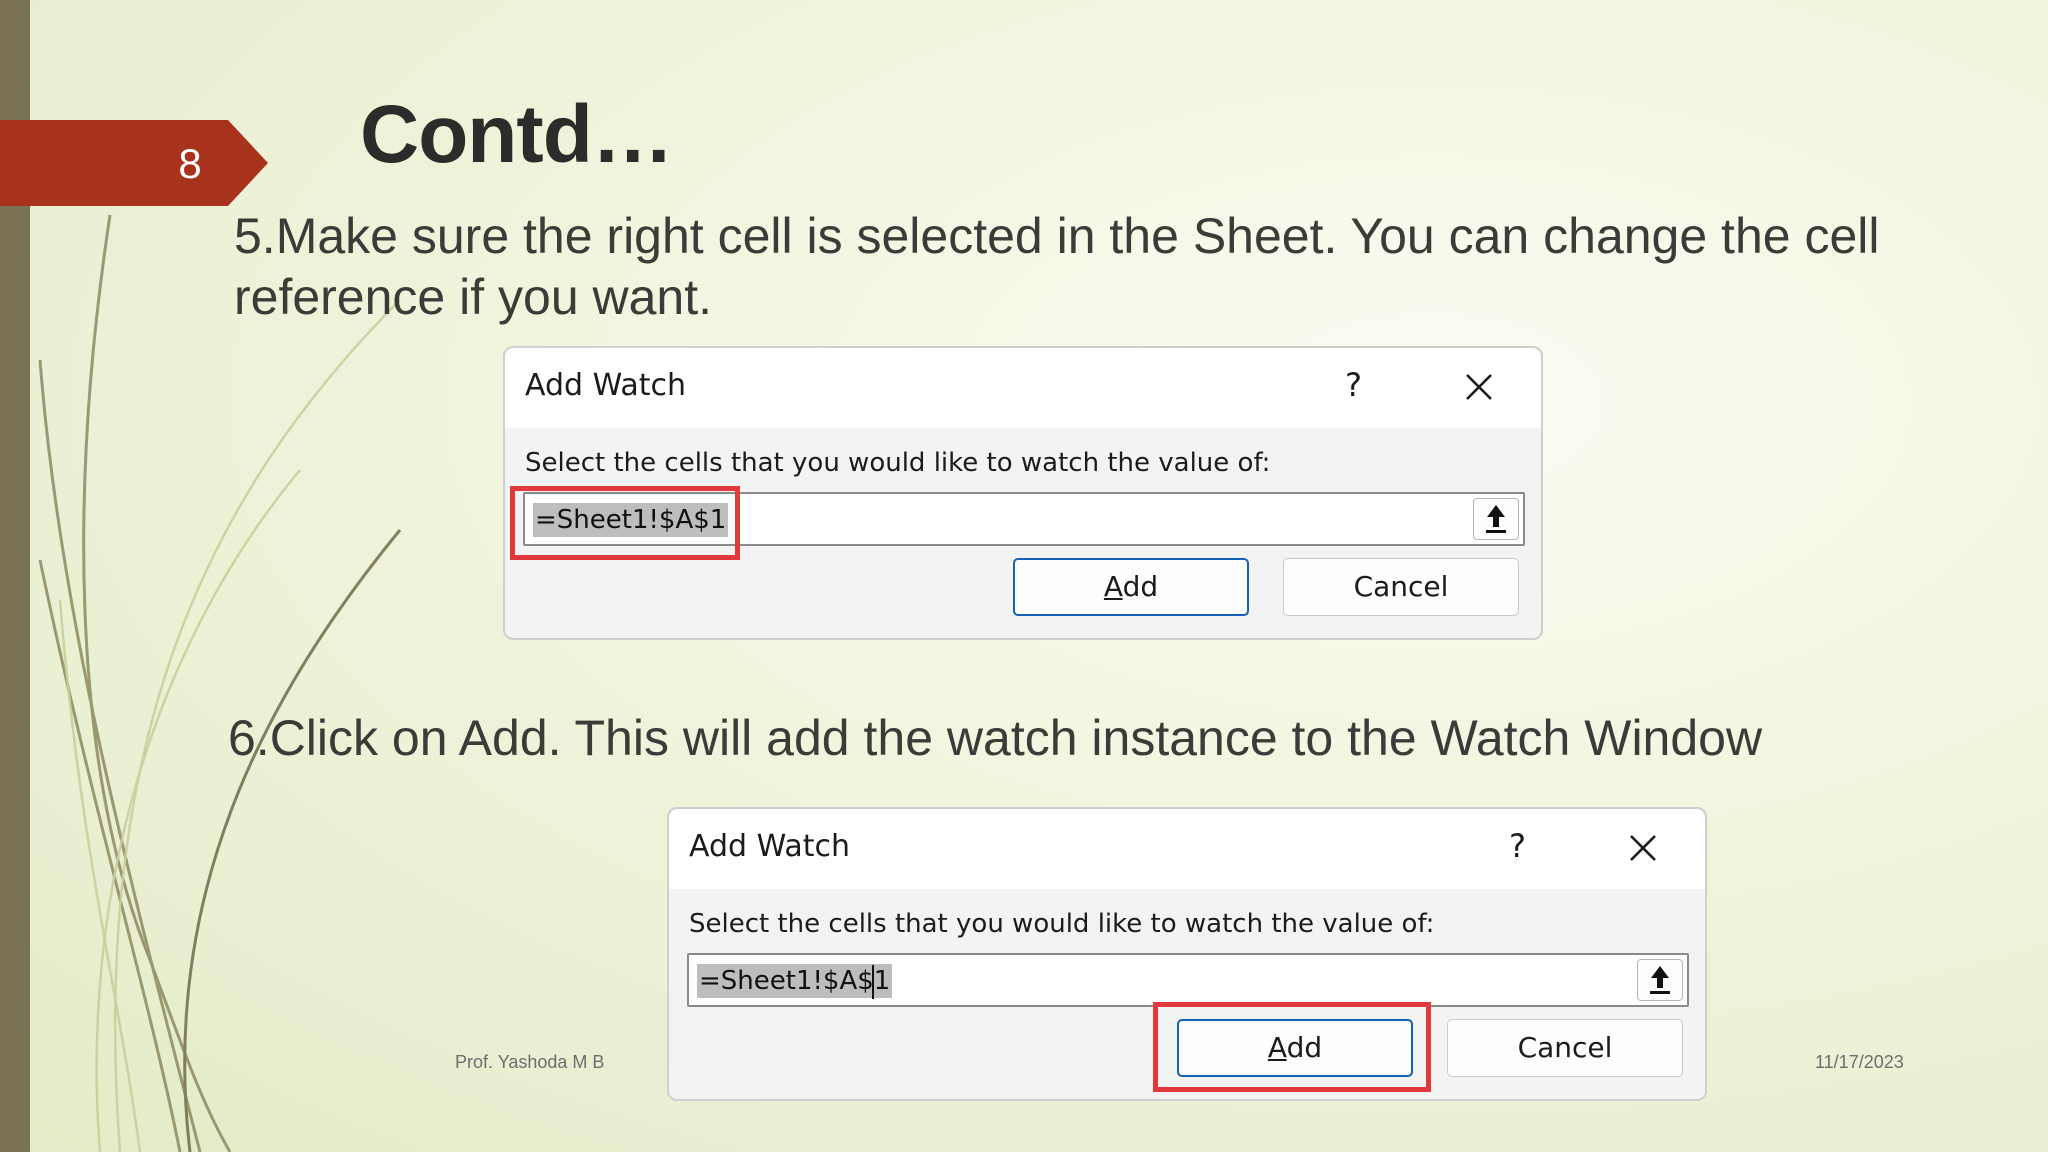 The image size is (2048, 1152). Describe the element at coordinates (1113, 586) in the screenshot. I see `add-button-accesskey: A` at that location.